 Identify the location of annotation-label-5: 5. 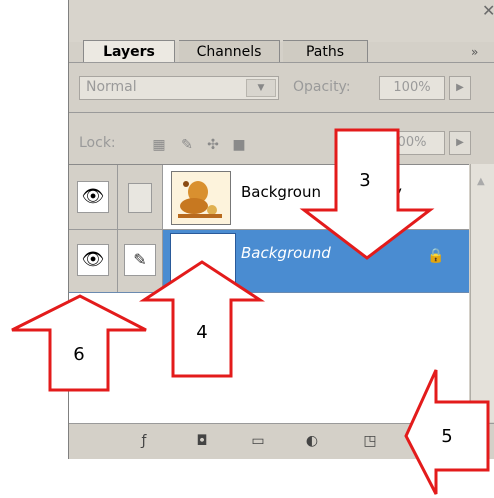
(447, 436).